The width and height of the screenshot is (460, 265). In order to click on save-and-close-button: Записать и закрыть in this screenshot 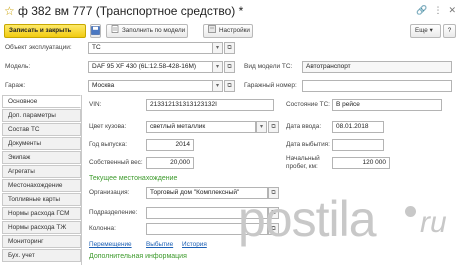, I will do `click(45, 31)`.